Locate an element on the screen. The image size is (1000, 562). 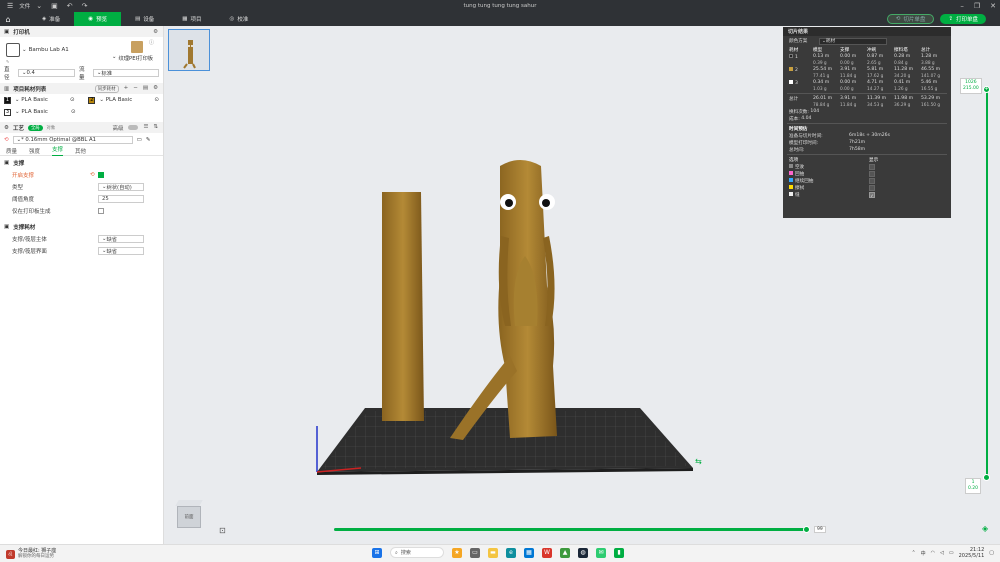
object-toggle: 对象 is located at coordinates (51, 128).